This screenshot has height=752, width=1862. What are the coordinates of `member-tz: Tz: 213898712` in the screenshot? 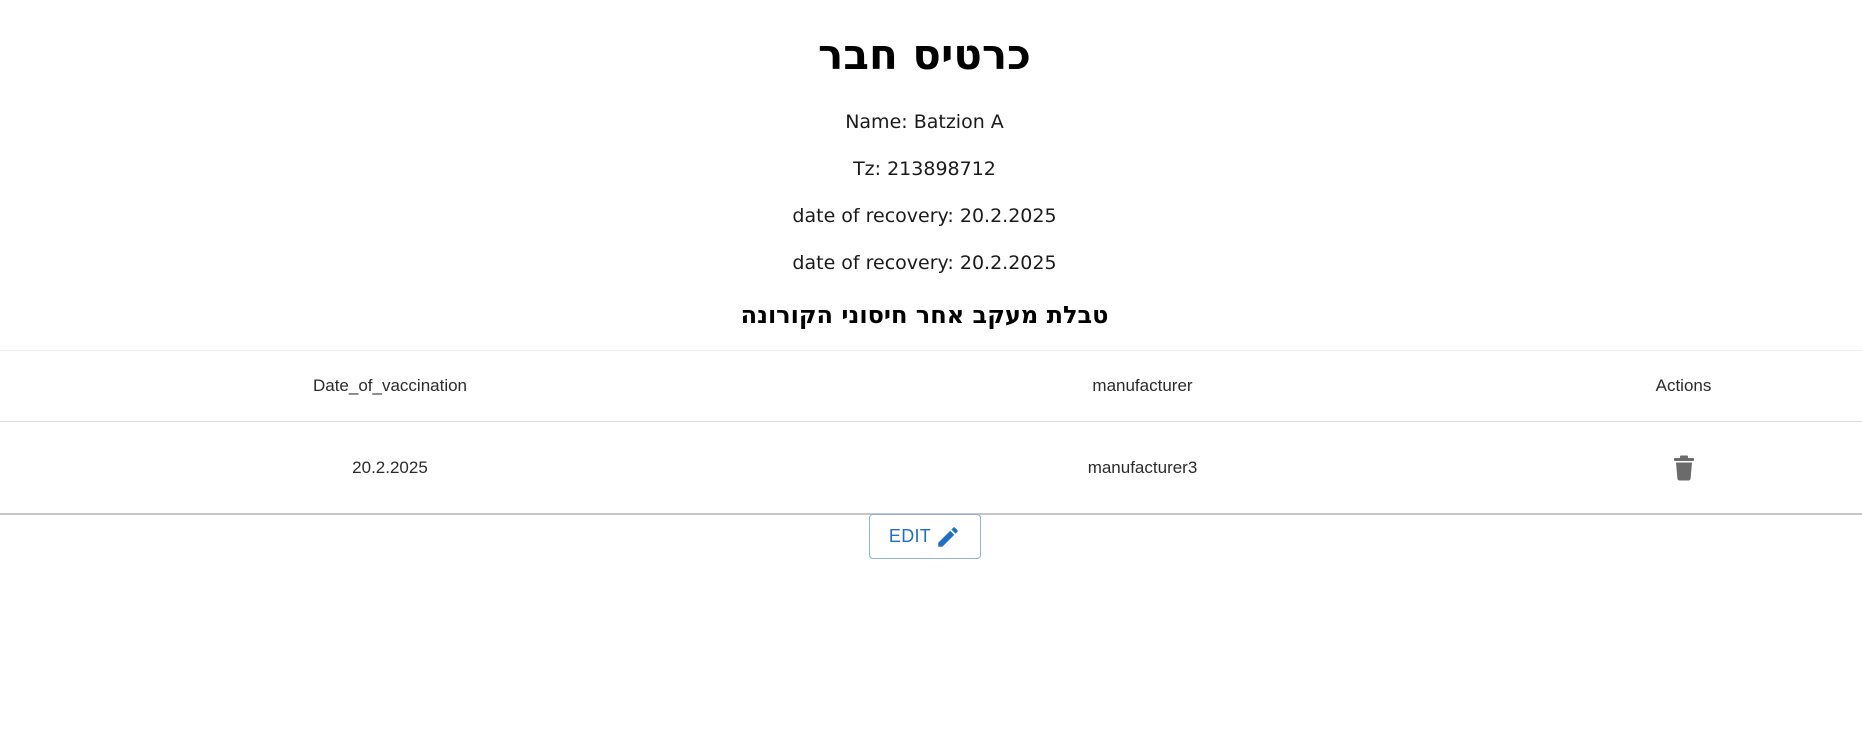 It's located at (924, 169).